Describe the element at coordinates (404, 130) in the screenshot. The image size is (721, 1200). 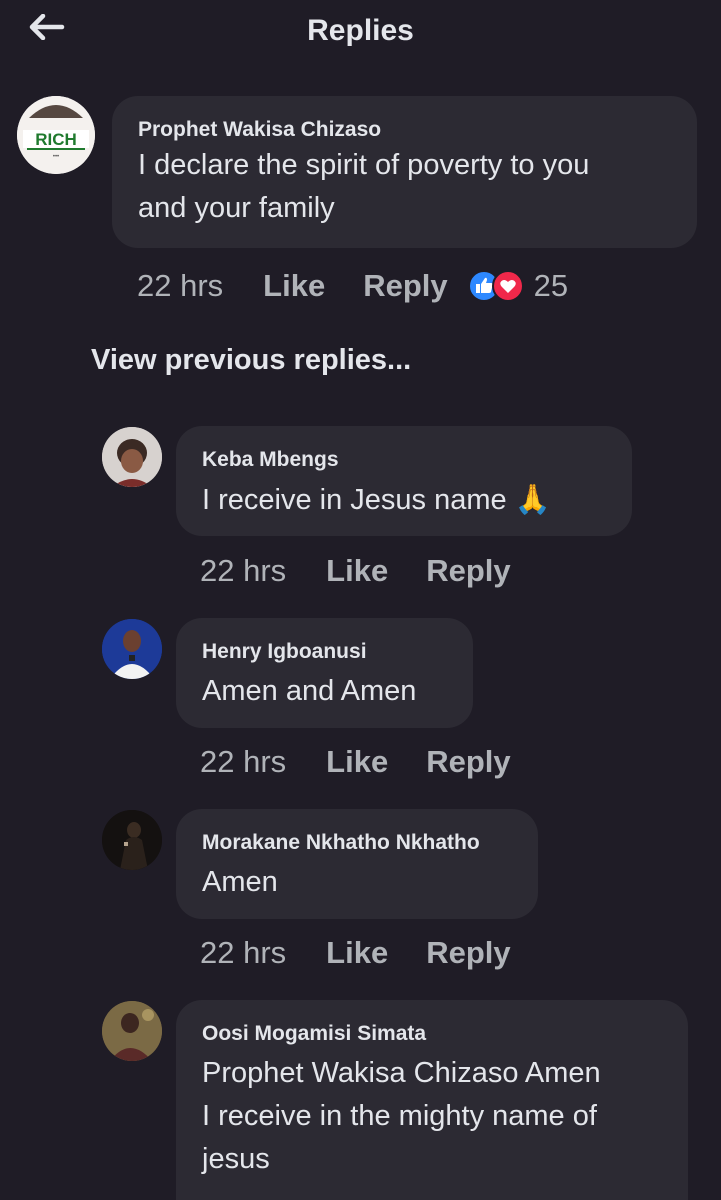
I see `comment-author: Prophet Wakisa Chizaso` at that location.